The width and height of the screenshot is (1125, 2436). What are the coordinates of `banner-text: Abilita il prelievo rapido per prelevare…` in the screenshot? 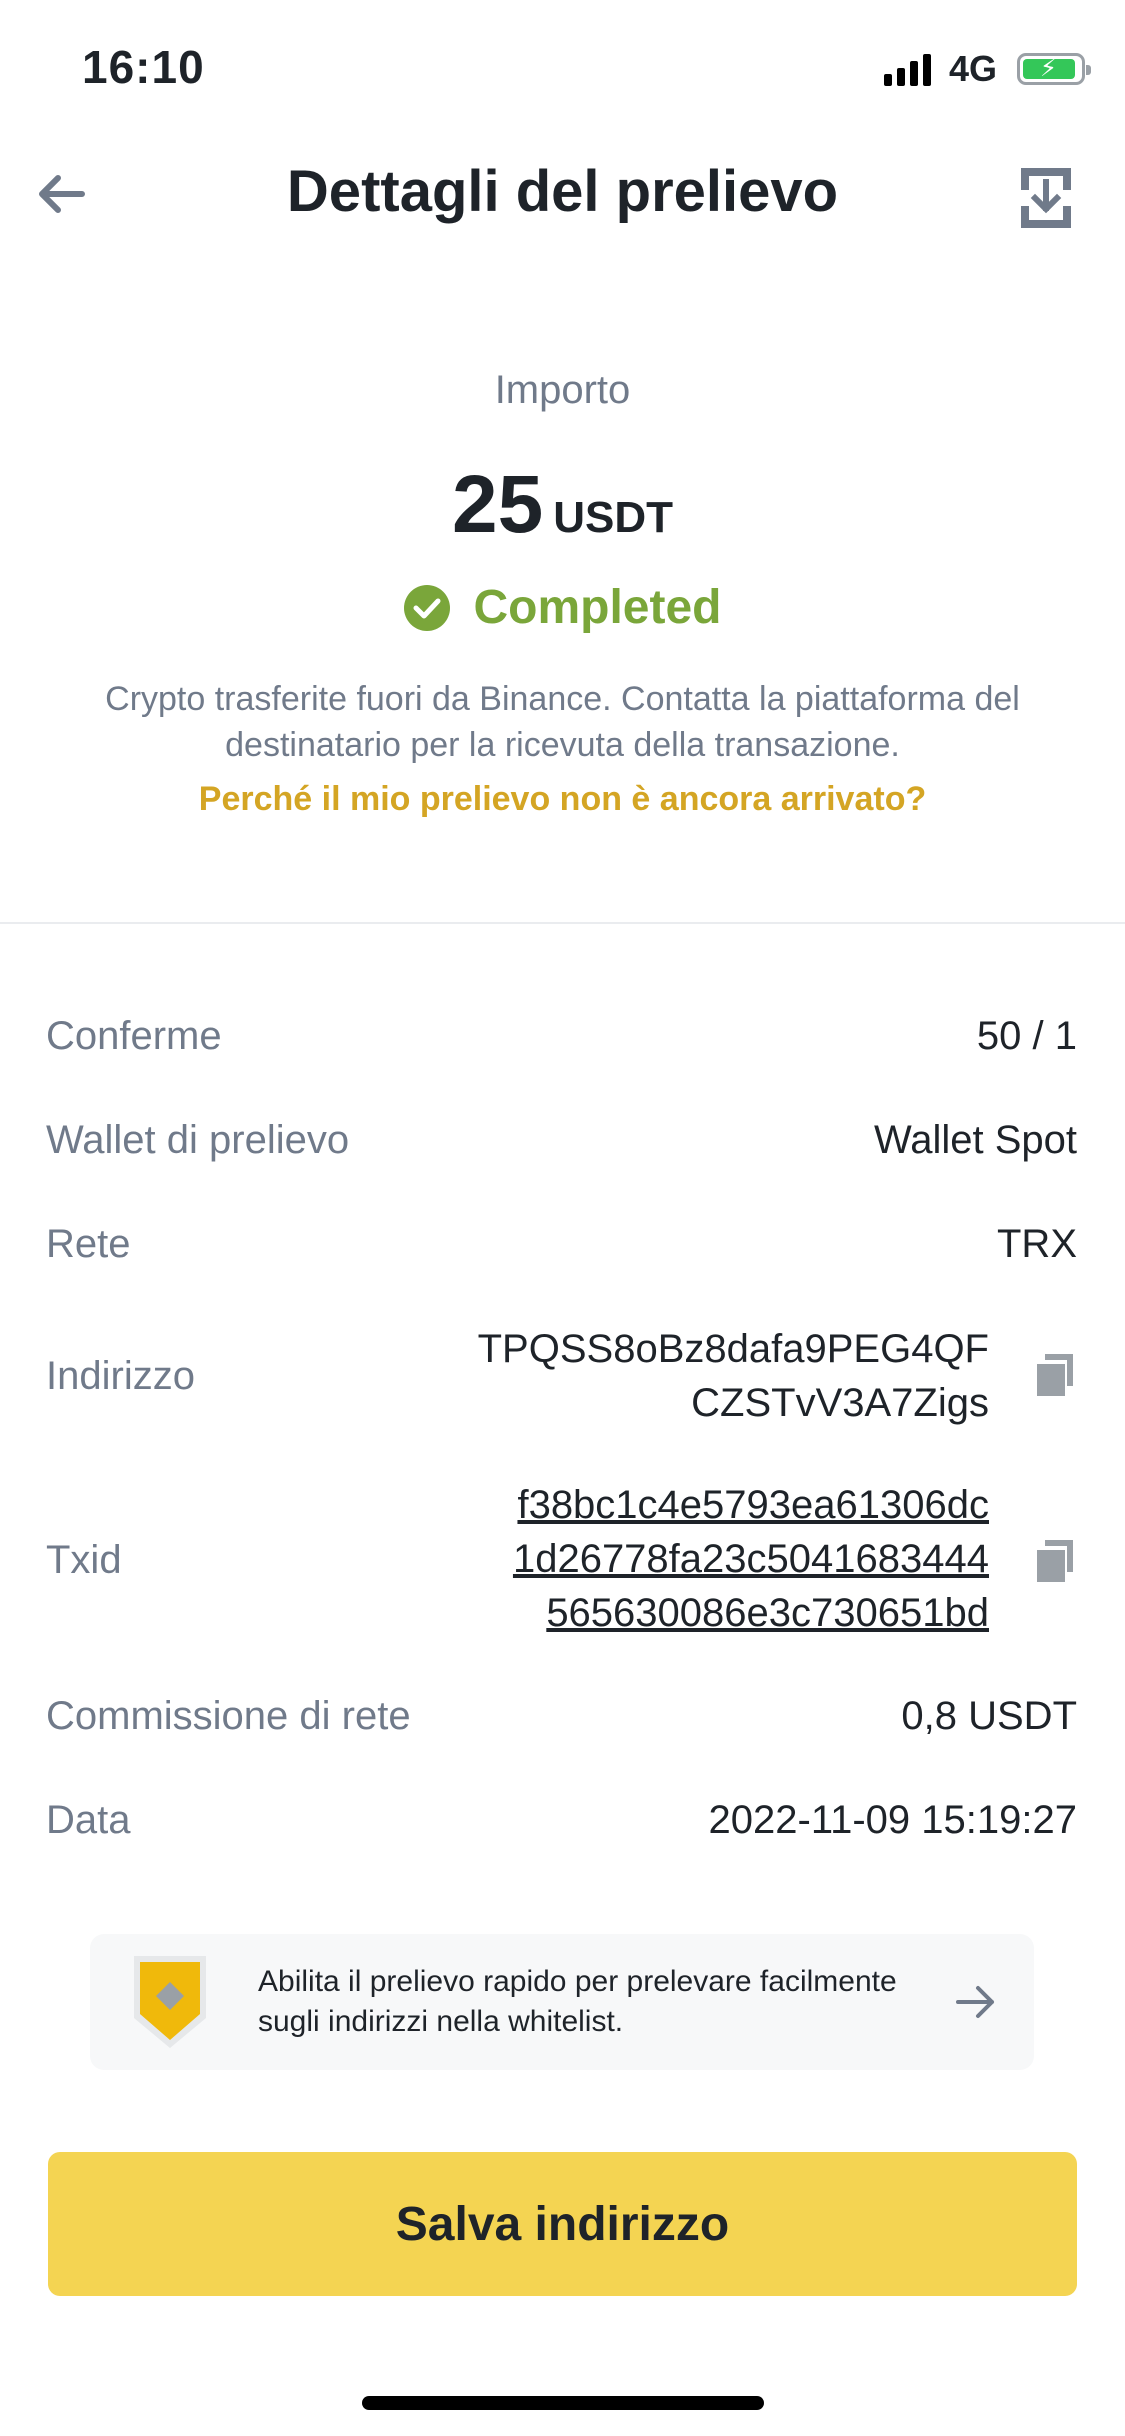 It's located at (577, 2001).